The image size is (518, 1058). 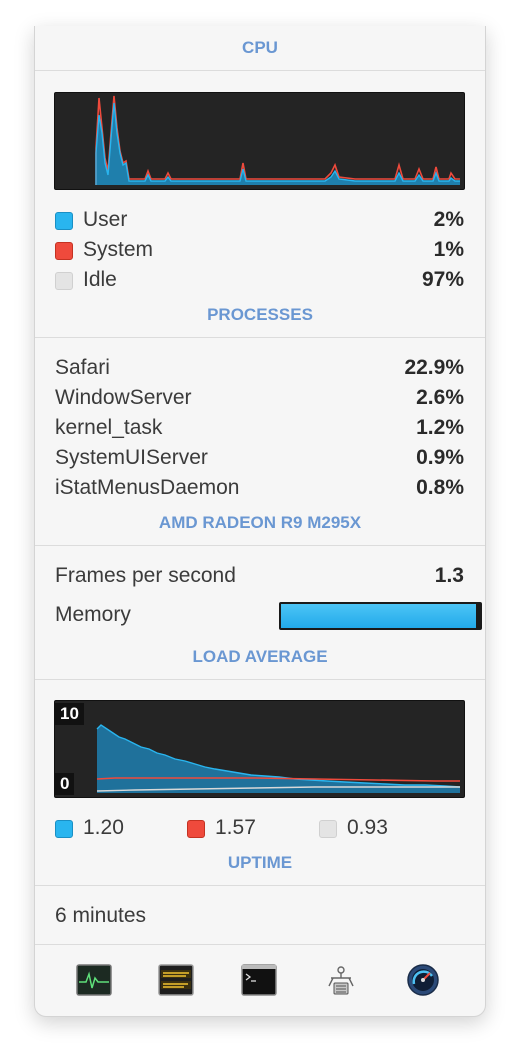 I want to click on load-legend-1: 1.20, so click(x=115, y=828).